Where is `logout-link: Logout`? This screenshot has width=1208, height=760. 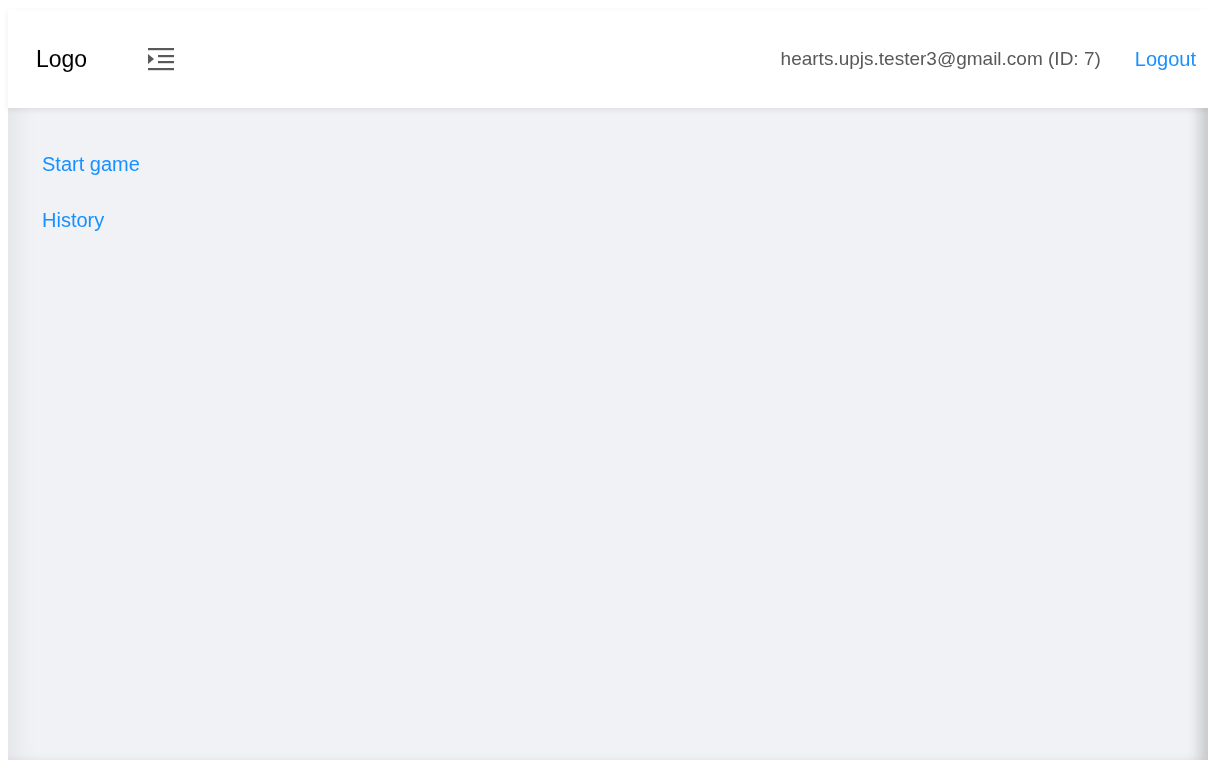 logout-link: Logout is located at coordinates (1165, 59).